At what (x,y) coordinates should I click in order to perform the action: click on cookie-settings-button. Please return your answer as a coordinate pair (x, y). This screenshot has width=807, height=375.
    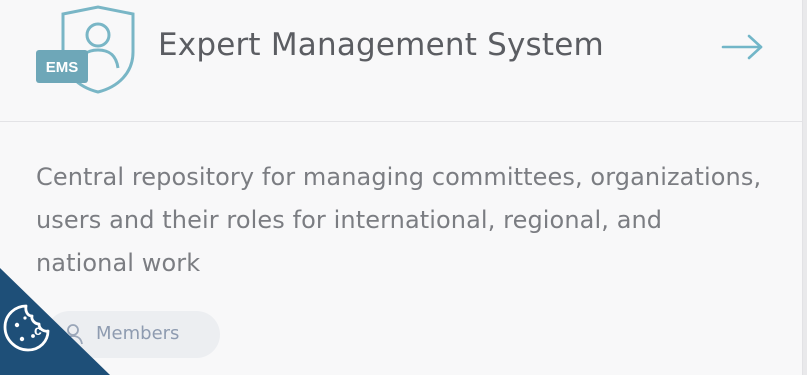
    Looking at the image, I should click on (55, 320).